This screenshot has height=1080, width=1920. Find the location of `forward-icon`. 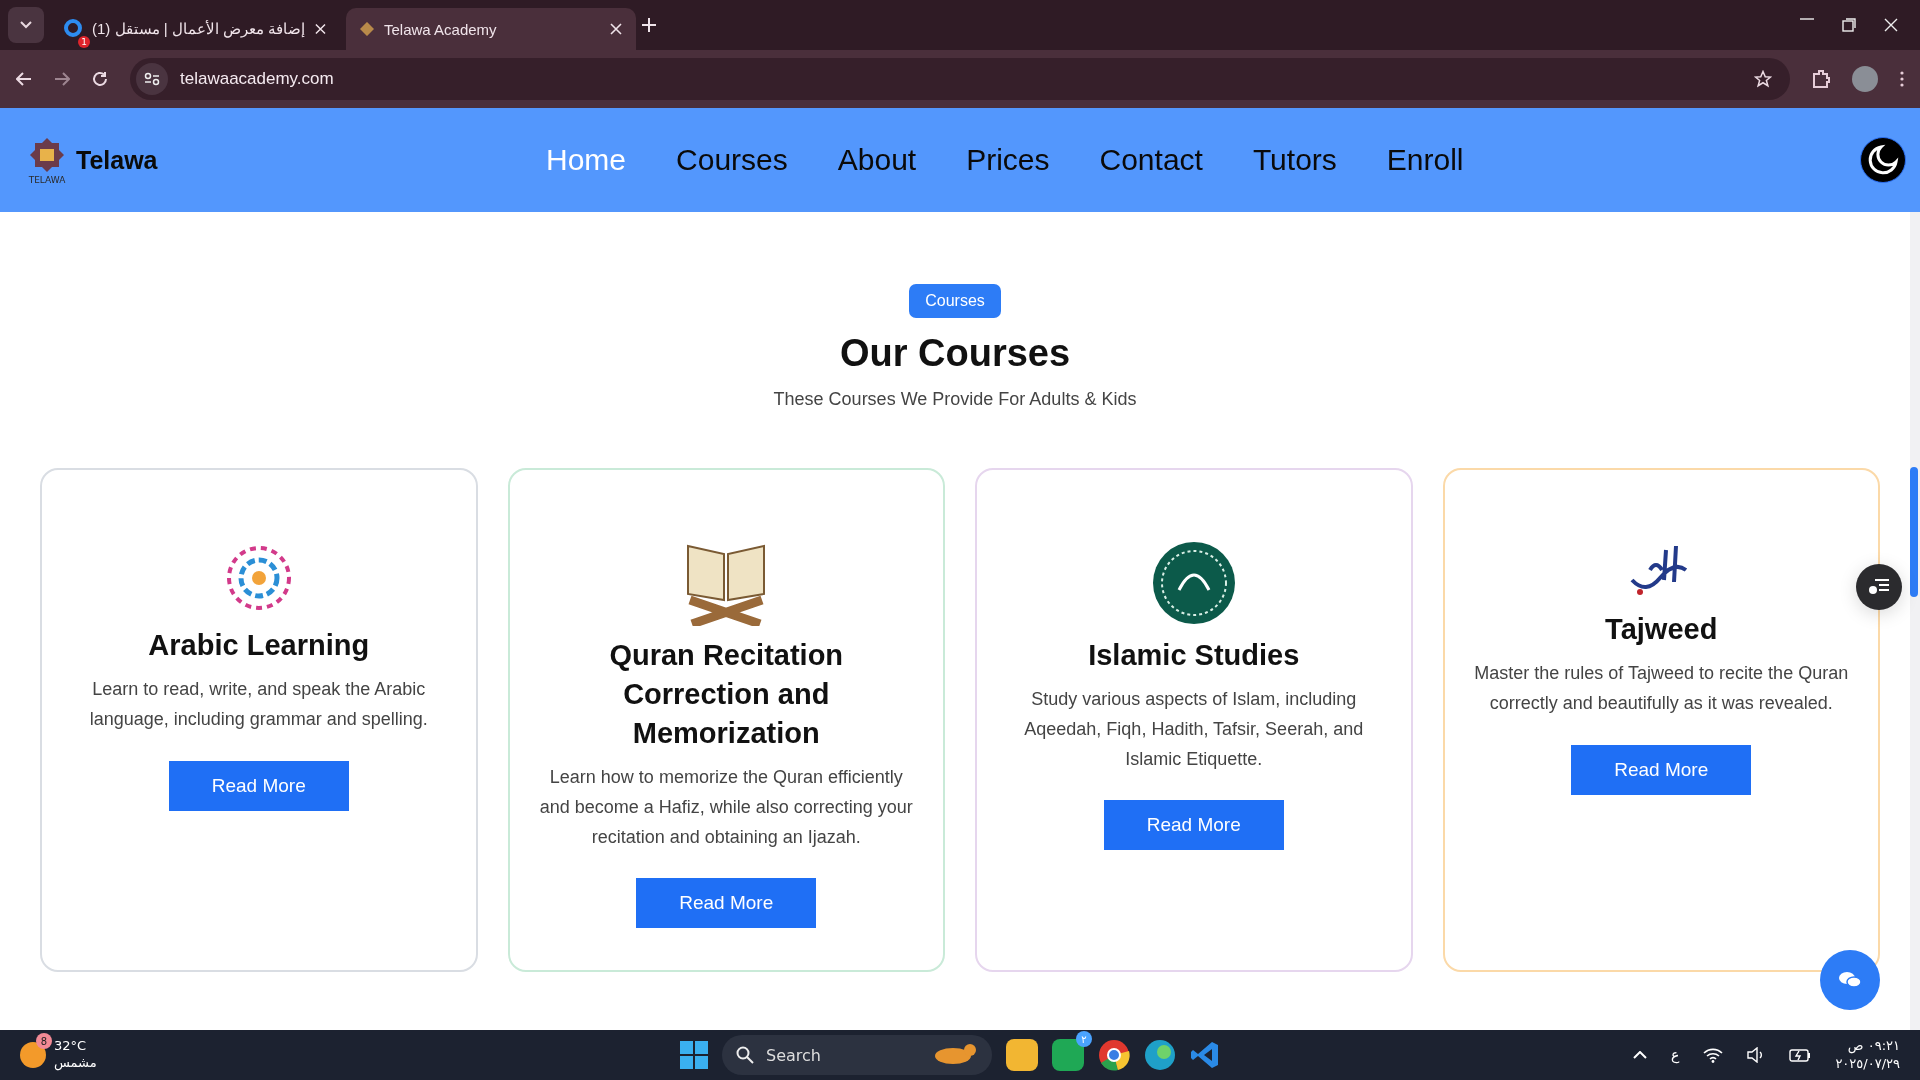

forward-icon is located at coordinates (62, 79).